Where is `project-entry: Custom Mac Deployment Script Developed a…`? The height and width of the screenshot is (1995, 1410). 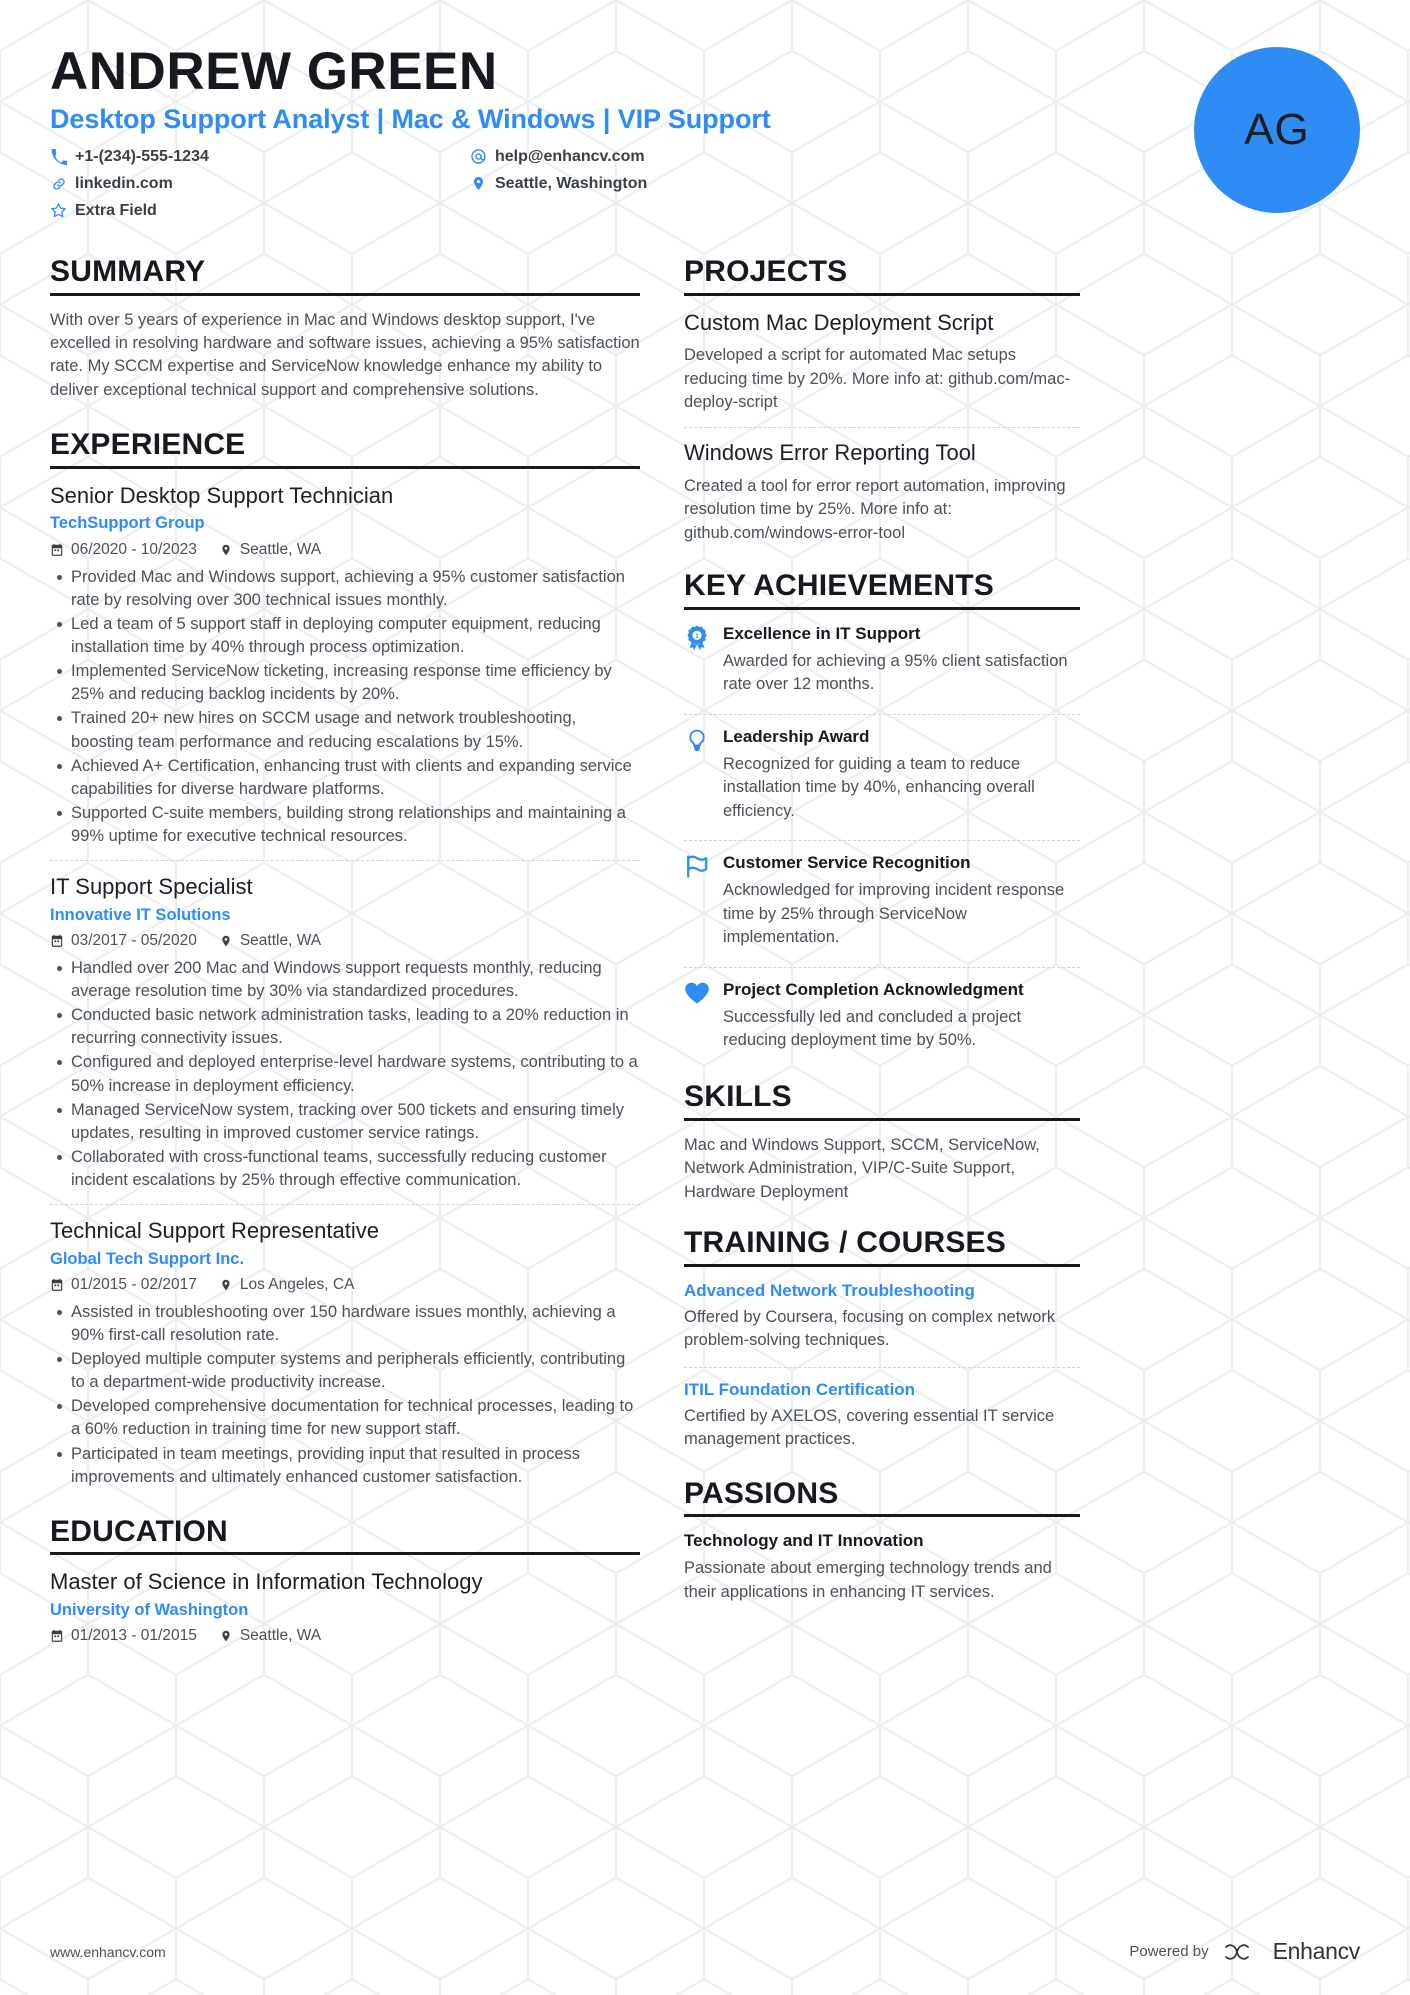 project-entry: Custom Mac Deployment Script Developed a… is located at coordinates (882, 363).